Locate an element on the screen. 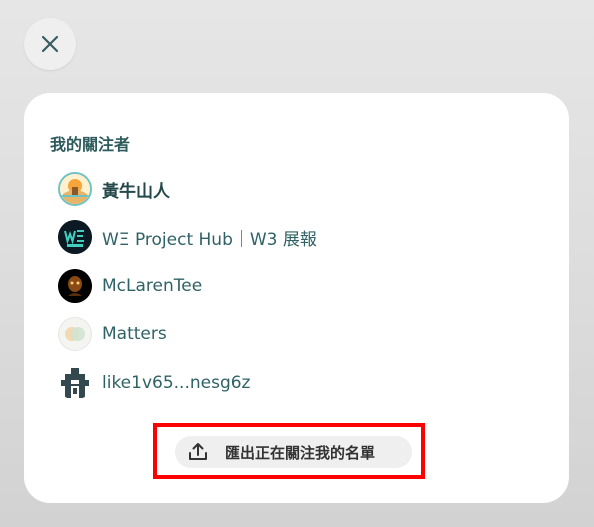 This screenshot has height=527, width=594. follower-item: like1v65...nesg6z is located at coordinates (154, 383).